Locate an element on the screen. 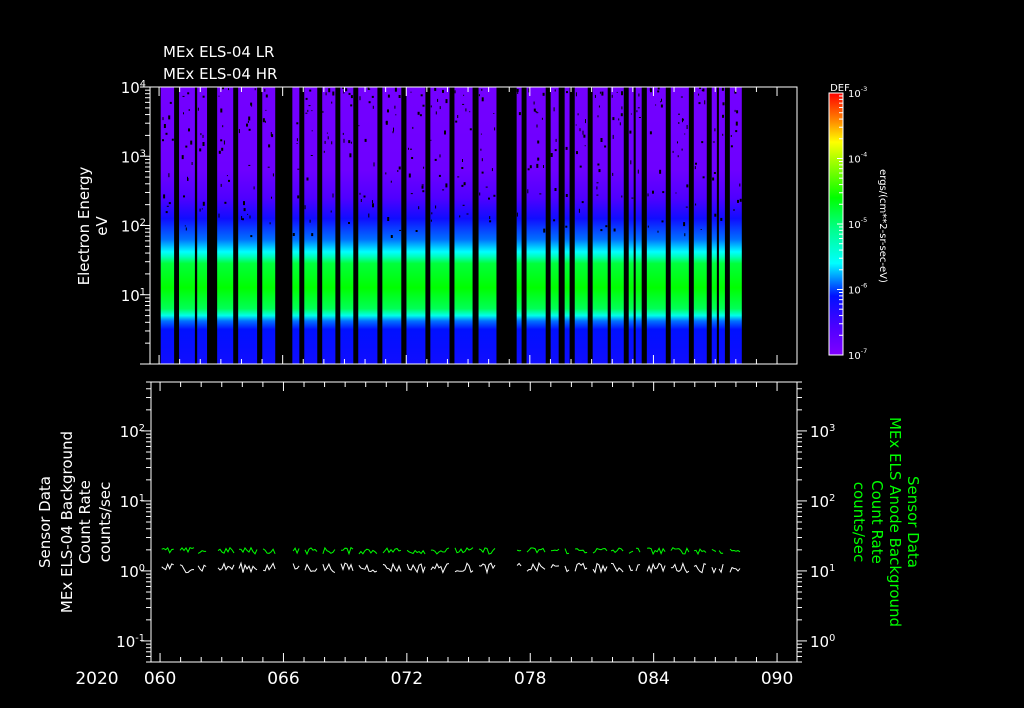  x-tick-label: 060 is located at coordinates (160, 679).